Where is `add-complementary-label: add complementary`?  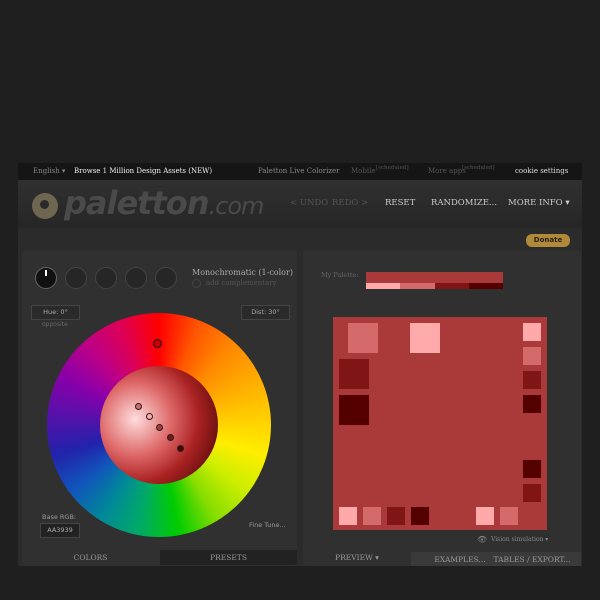 add-complementary-label: add complementary is located at coordinates (241, 283).